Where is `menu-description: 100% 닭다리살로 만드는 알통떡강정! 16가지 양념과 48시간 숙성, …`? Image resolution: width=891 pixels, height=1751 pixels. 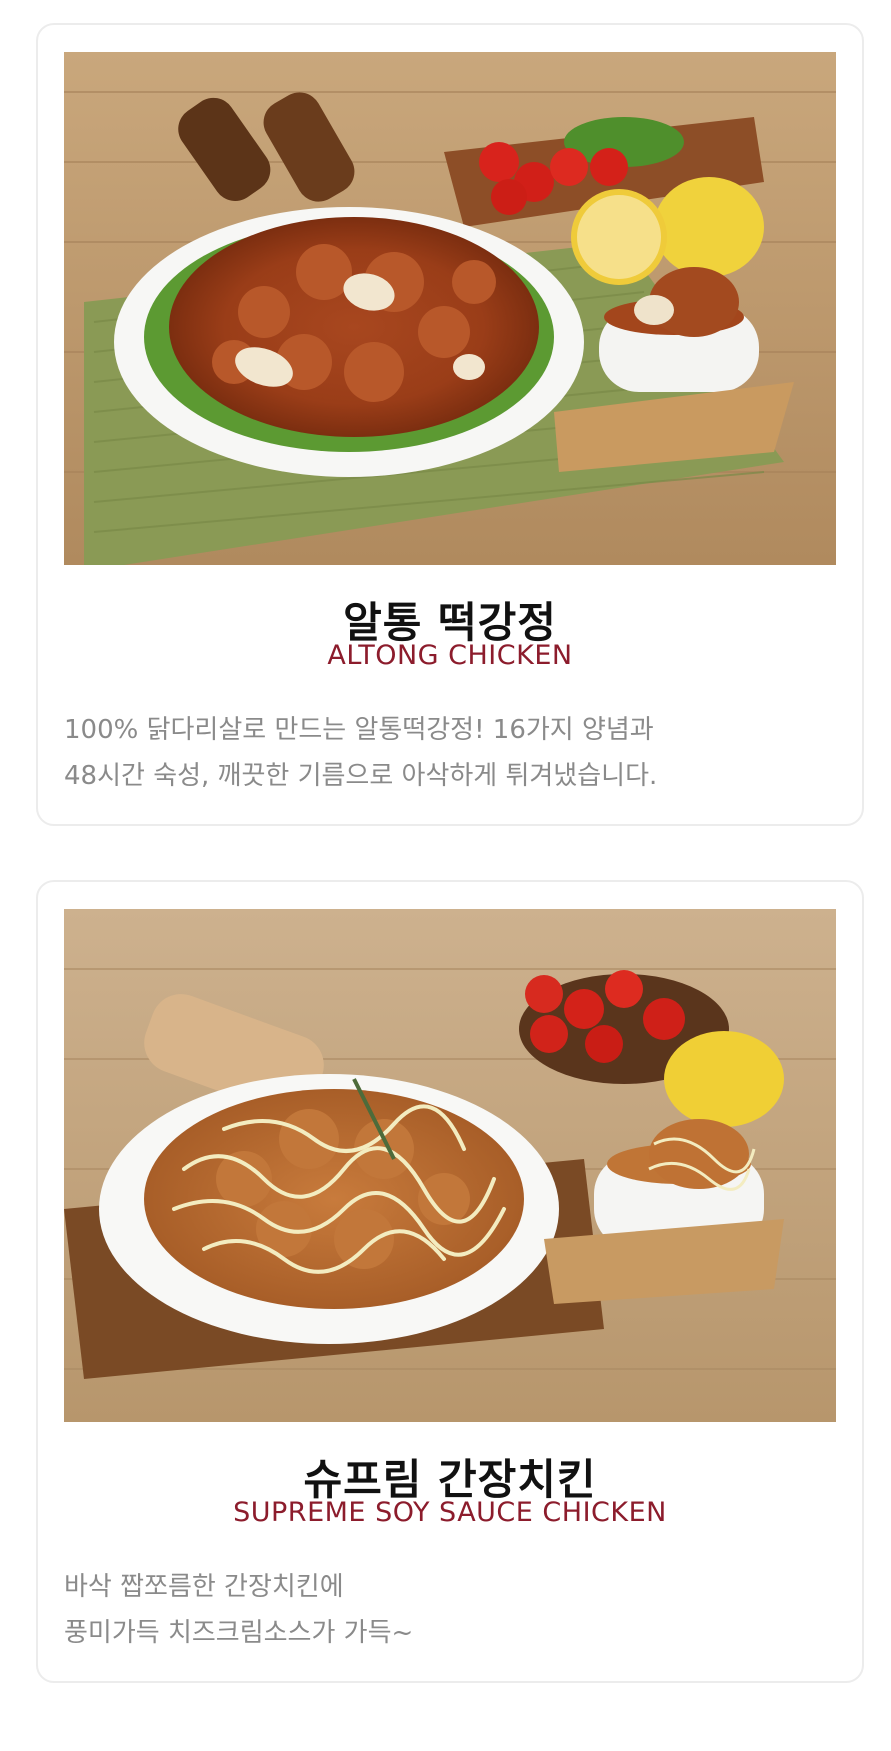
menu-description: 100% 닭다리살로 만드는 알통떡강정! 16가지 양념과 48시간 숙성, … is located at coordinates (449, 753).